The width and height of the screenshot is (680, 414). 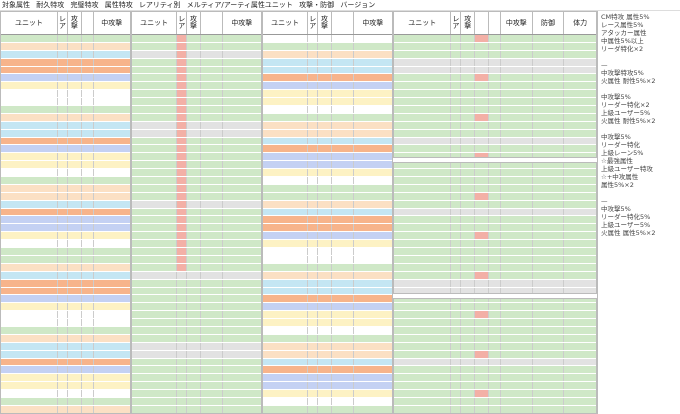 What do you see at coordinates (240, 5) in the screenshot?
I see `top-bar-item: メルティア/アーティ属性ユニット` at bounding box center [240, 5].